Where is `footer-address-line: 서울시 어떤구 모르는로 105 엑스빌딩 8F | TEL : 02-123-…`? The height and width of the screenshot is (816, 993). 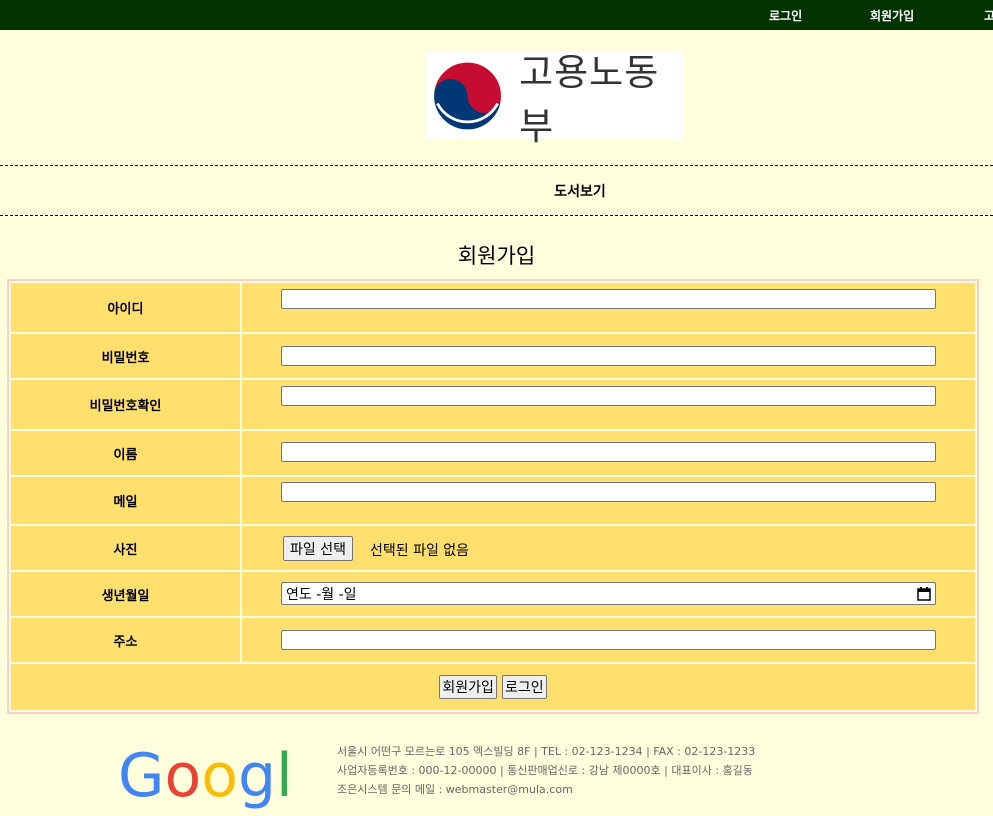 footer-address-line: 서울시 어떤구 모르는로 105 엑스빌딩 8F | TEL : 02-123-… is located at coordinates (546, 751).